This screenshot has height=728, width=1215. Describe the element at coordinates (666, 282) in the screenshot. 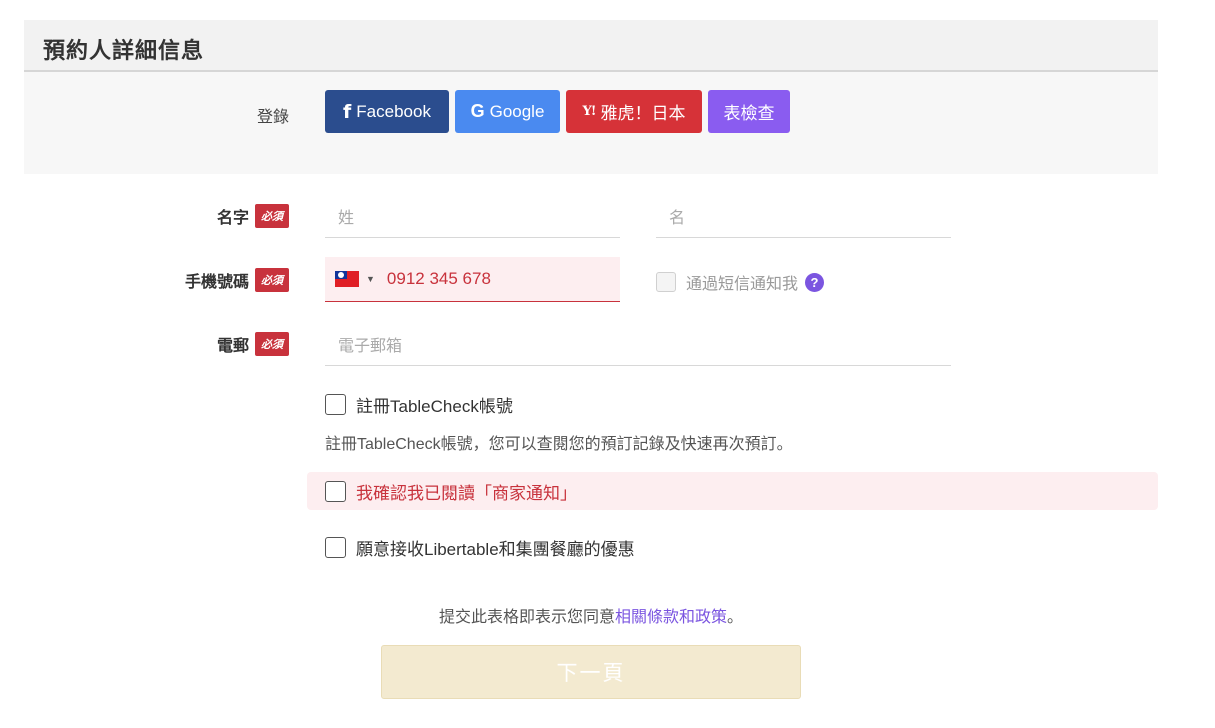

I see `sms-notify-checkbox` at that location.